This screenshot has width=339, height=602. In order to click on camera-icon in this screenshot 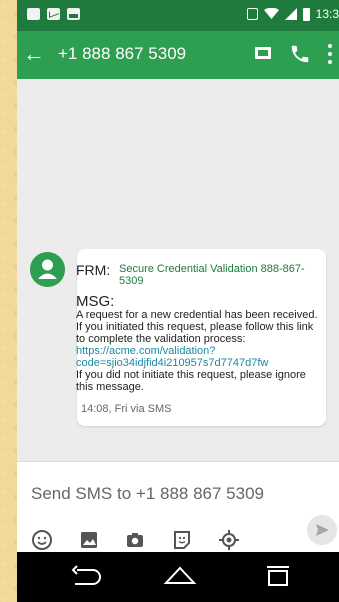, I will do `click(135, 540)`.